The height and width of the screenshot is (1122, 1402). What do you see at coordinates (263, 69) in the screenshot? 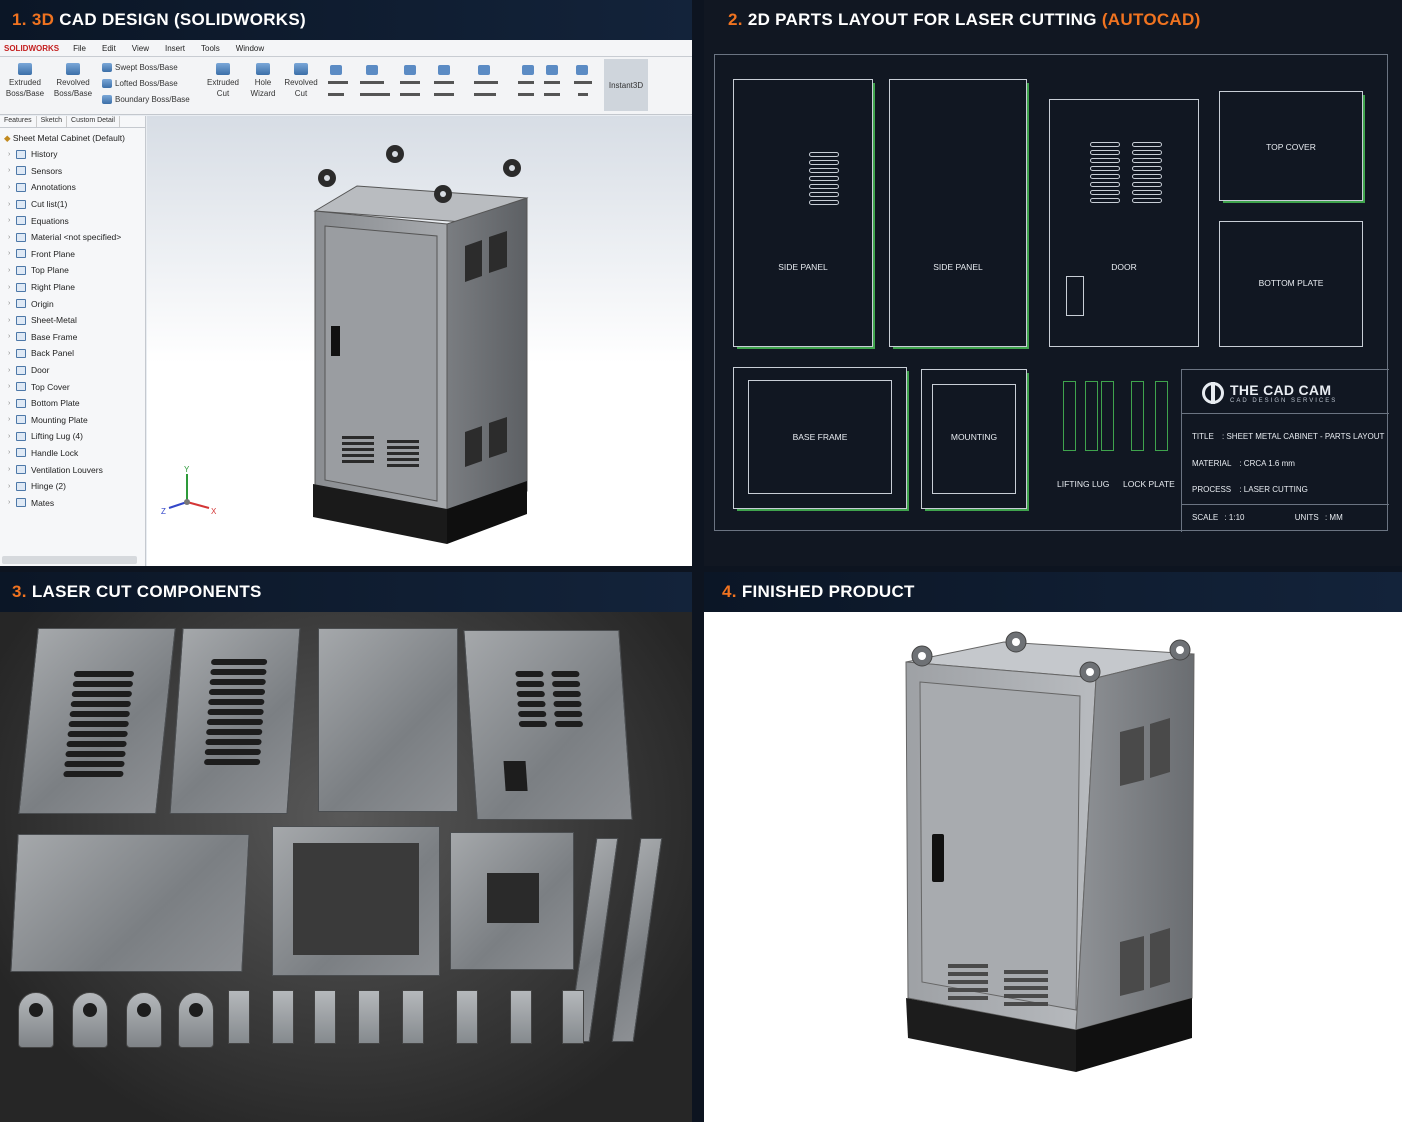
I see `hole-wizard-icon` at bounding box center [263, 69].